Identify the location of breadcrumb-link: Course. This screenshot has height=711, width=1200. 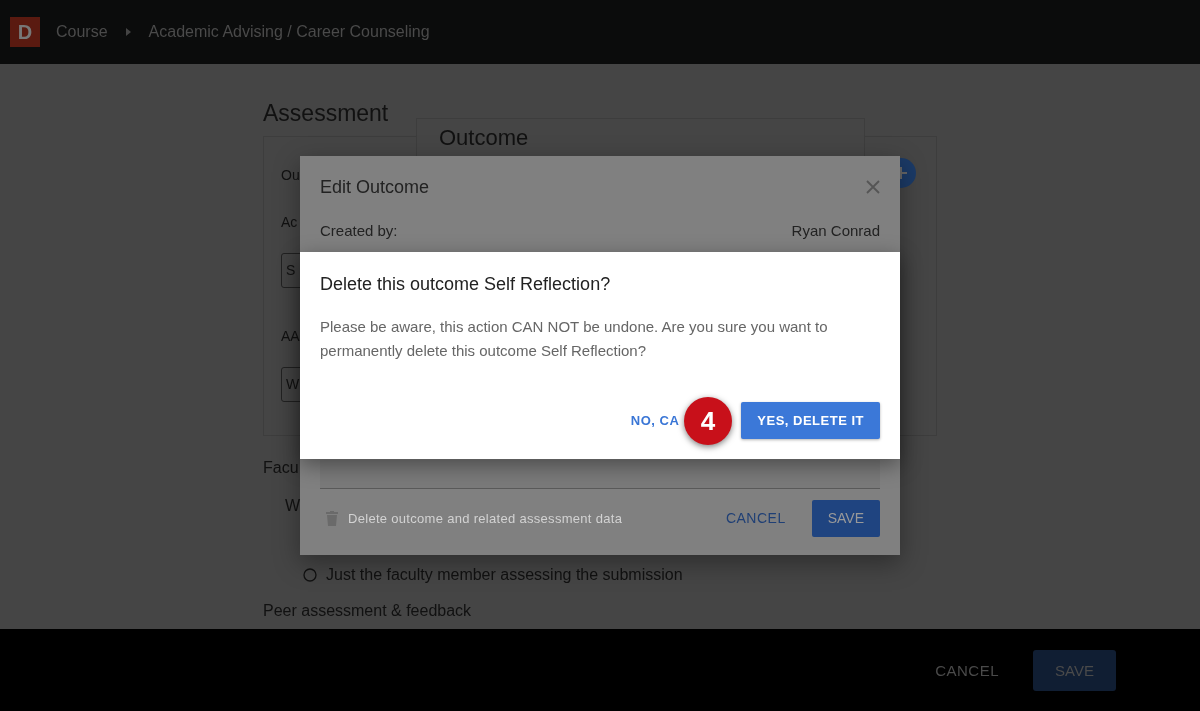
(82, 32).